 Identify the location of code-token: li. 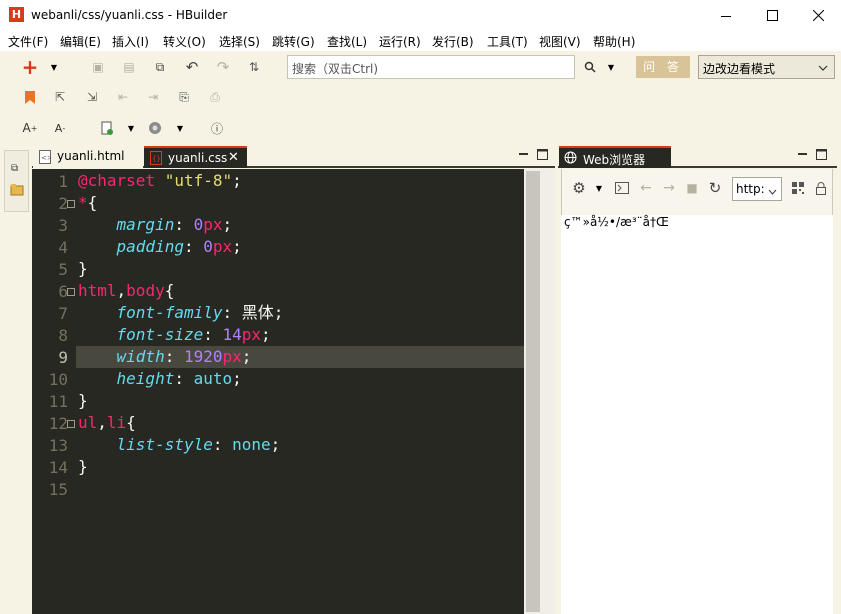
(116, 422).